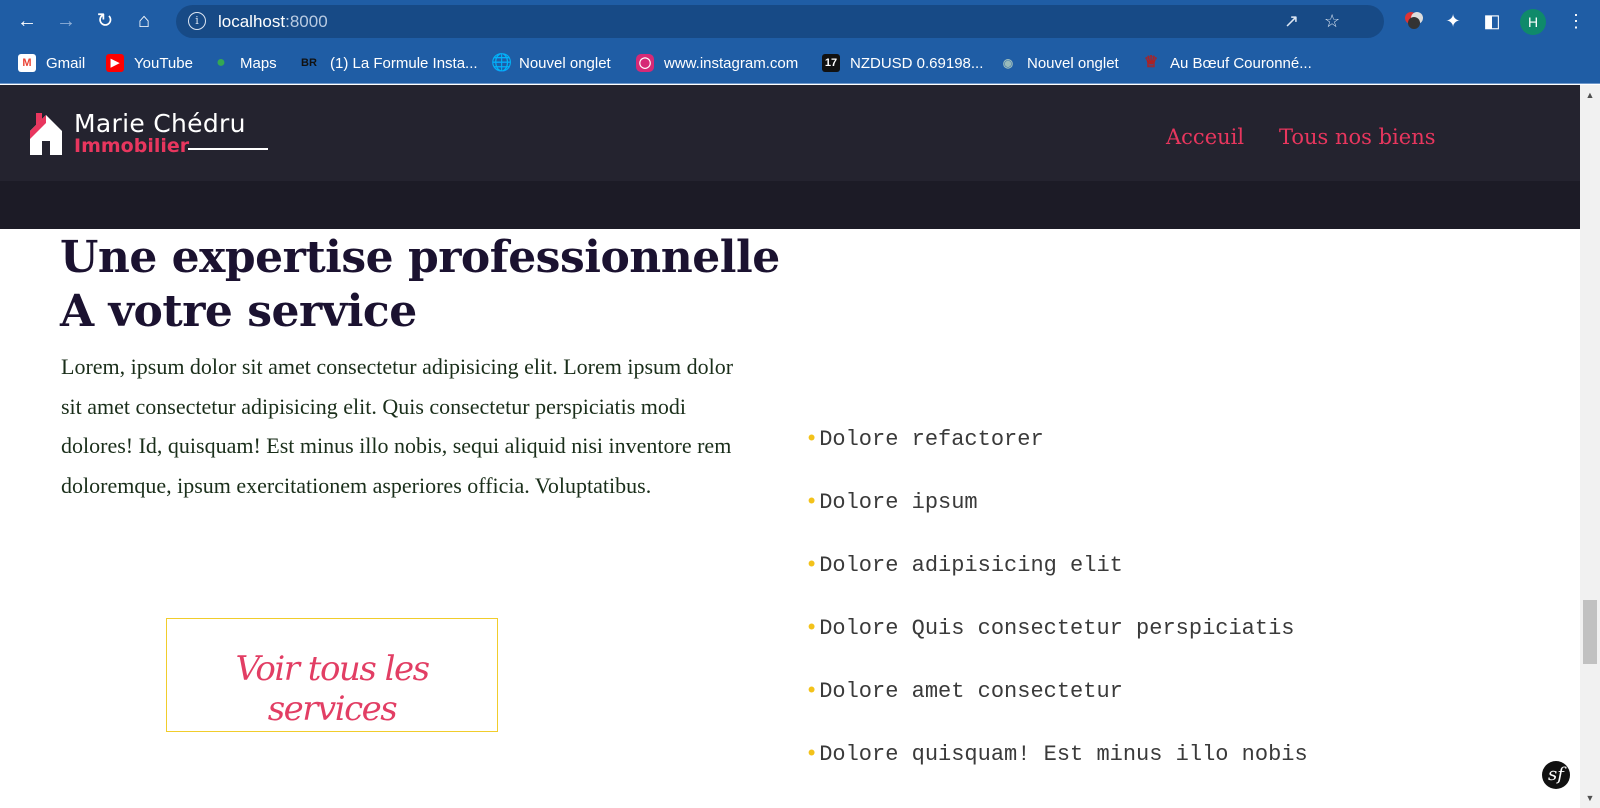 The width and height of the screenshot is (1600, 808). I want to click on br-icon: BR, so click(309, 63).